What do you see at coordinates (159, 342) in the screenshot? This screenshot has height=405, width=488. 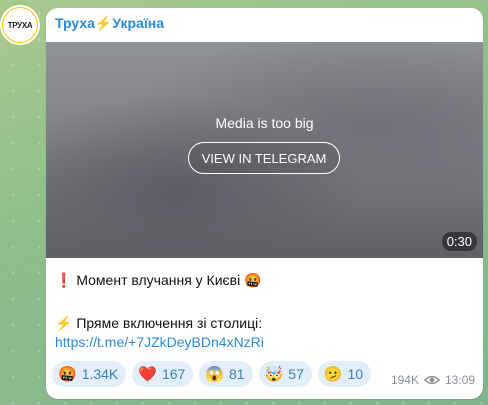 I see `message-link: https://t.me/+7JZkDeyBDn4xNzRi` at bounding box center [159, 342].